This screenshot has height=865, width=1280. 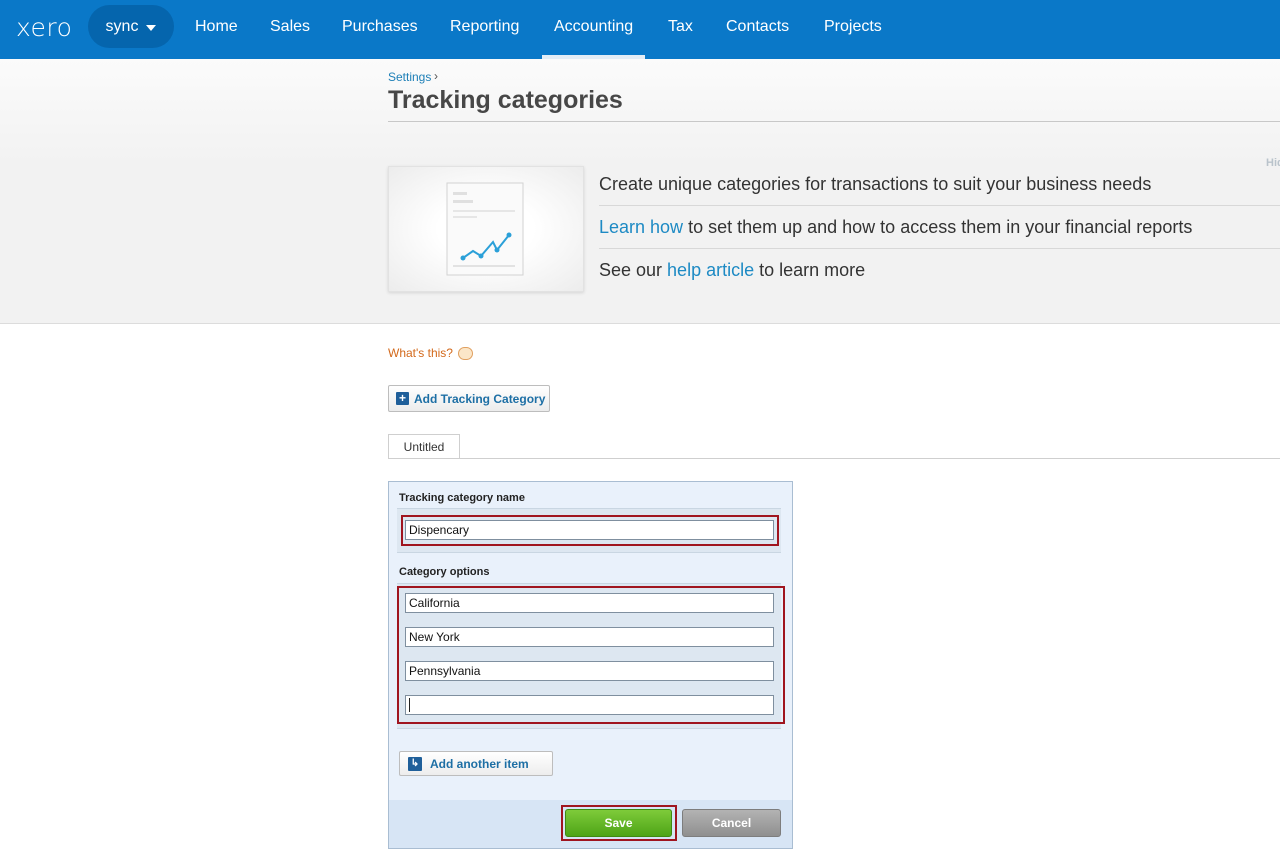 What do you see at coordinates (593, 29) in the screenshot?
I see `nav-accounting: Accounting` at bounding box center [593, 29].